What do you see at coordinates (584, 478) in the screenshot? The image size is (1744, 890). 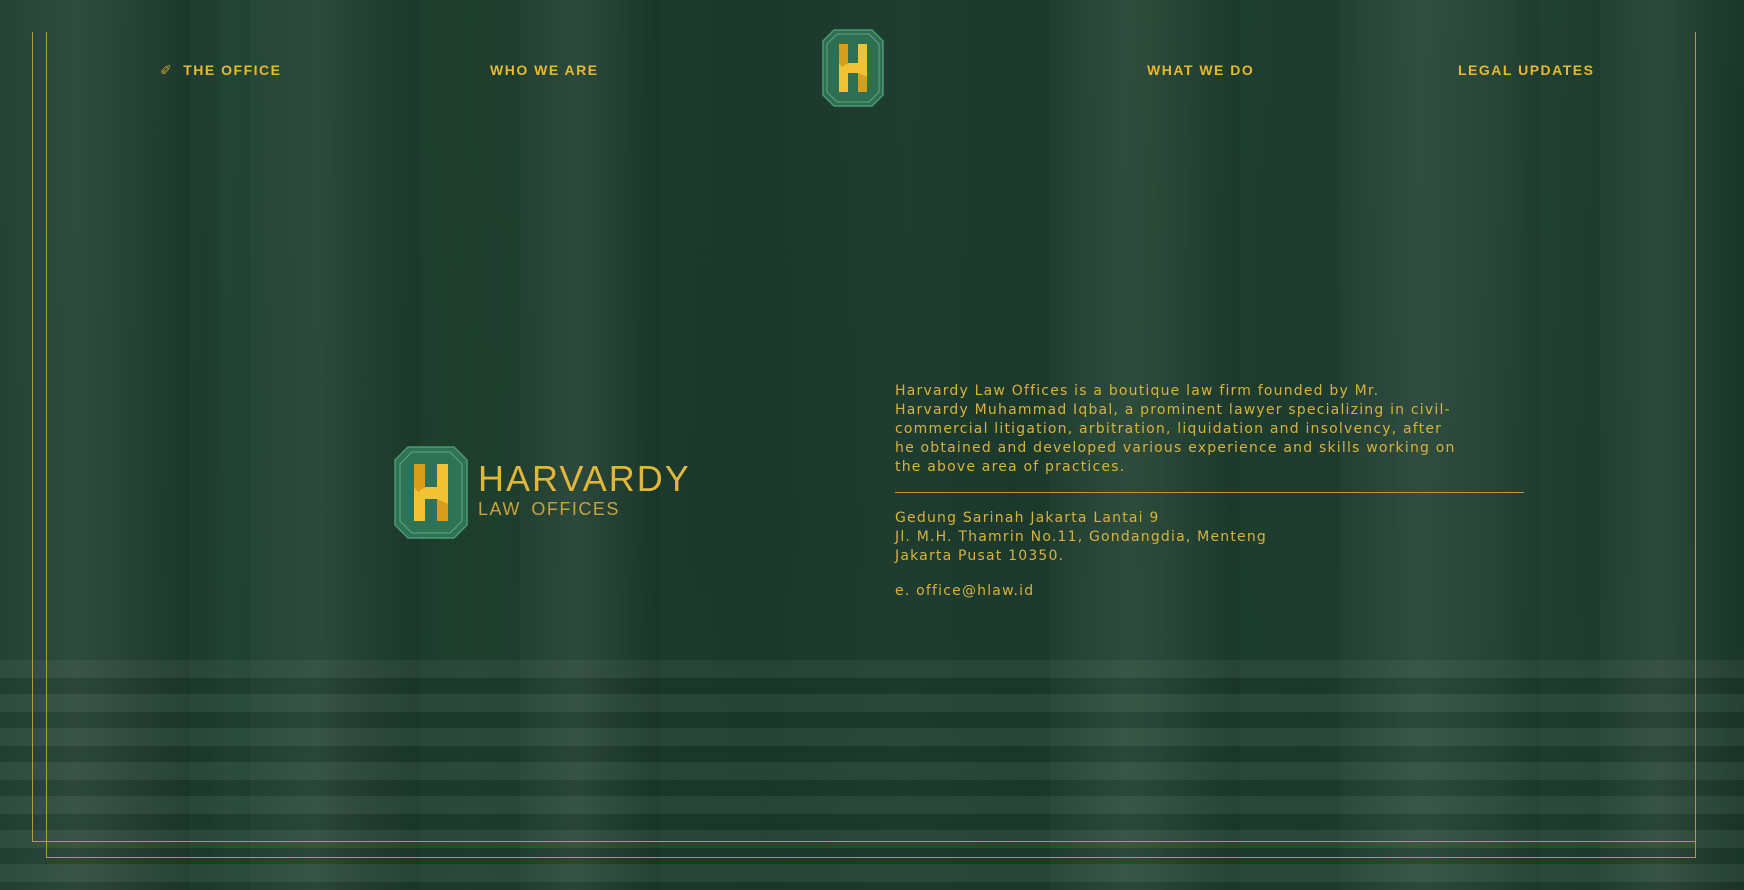 I see `brand-name: HARVARDY` at bounding box center [584, 478].